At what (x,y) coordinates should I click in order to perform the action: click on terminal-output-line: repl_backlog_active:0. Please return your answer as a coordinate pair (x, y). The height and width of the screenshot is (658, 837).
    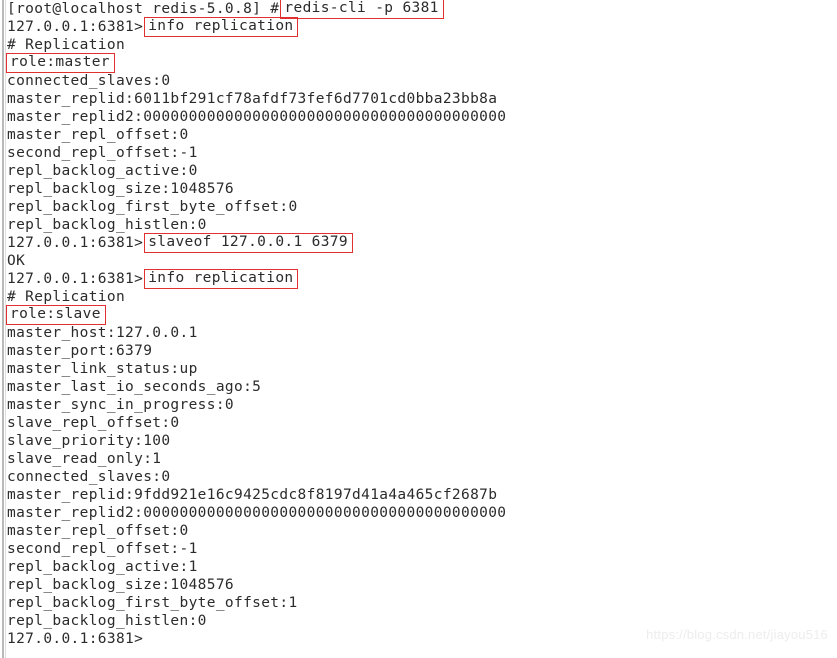
    Looking at the image, I should click on (102, 171).